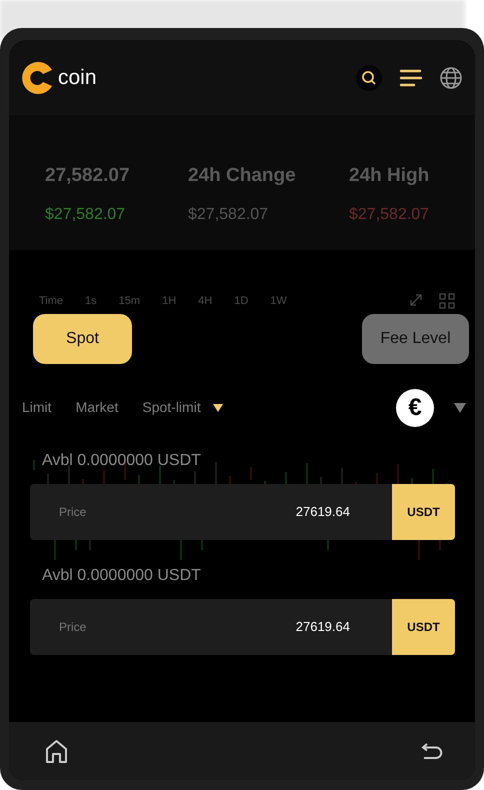 This screenshot has height=790, width=484. Describe the element at coordinates (97, 407) in the screenshot. I see `order-type-tab: Market` at that location.